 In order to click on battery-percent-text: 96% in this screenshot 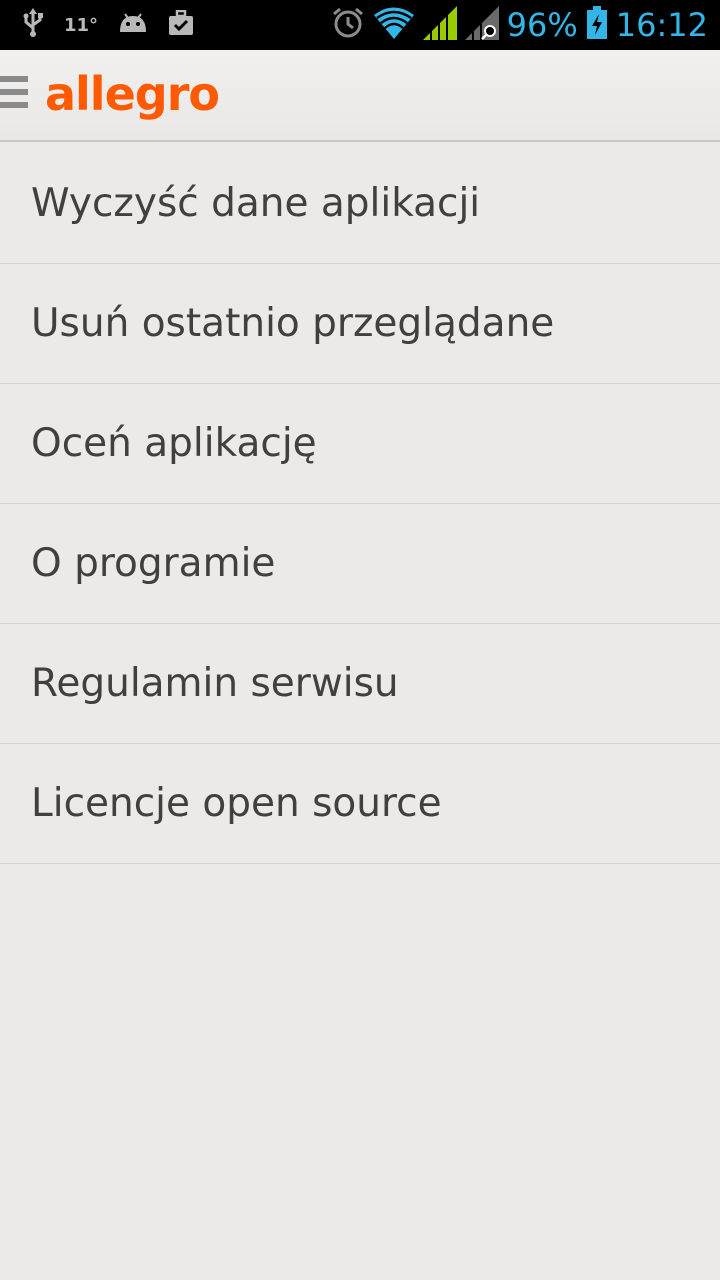, I will do `click(542, 25)`.